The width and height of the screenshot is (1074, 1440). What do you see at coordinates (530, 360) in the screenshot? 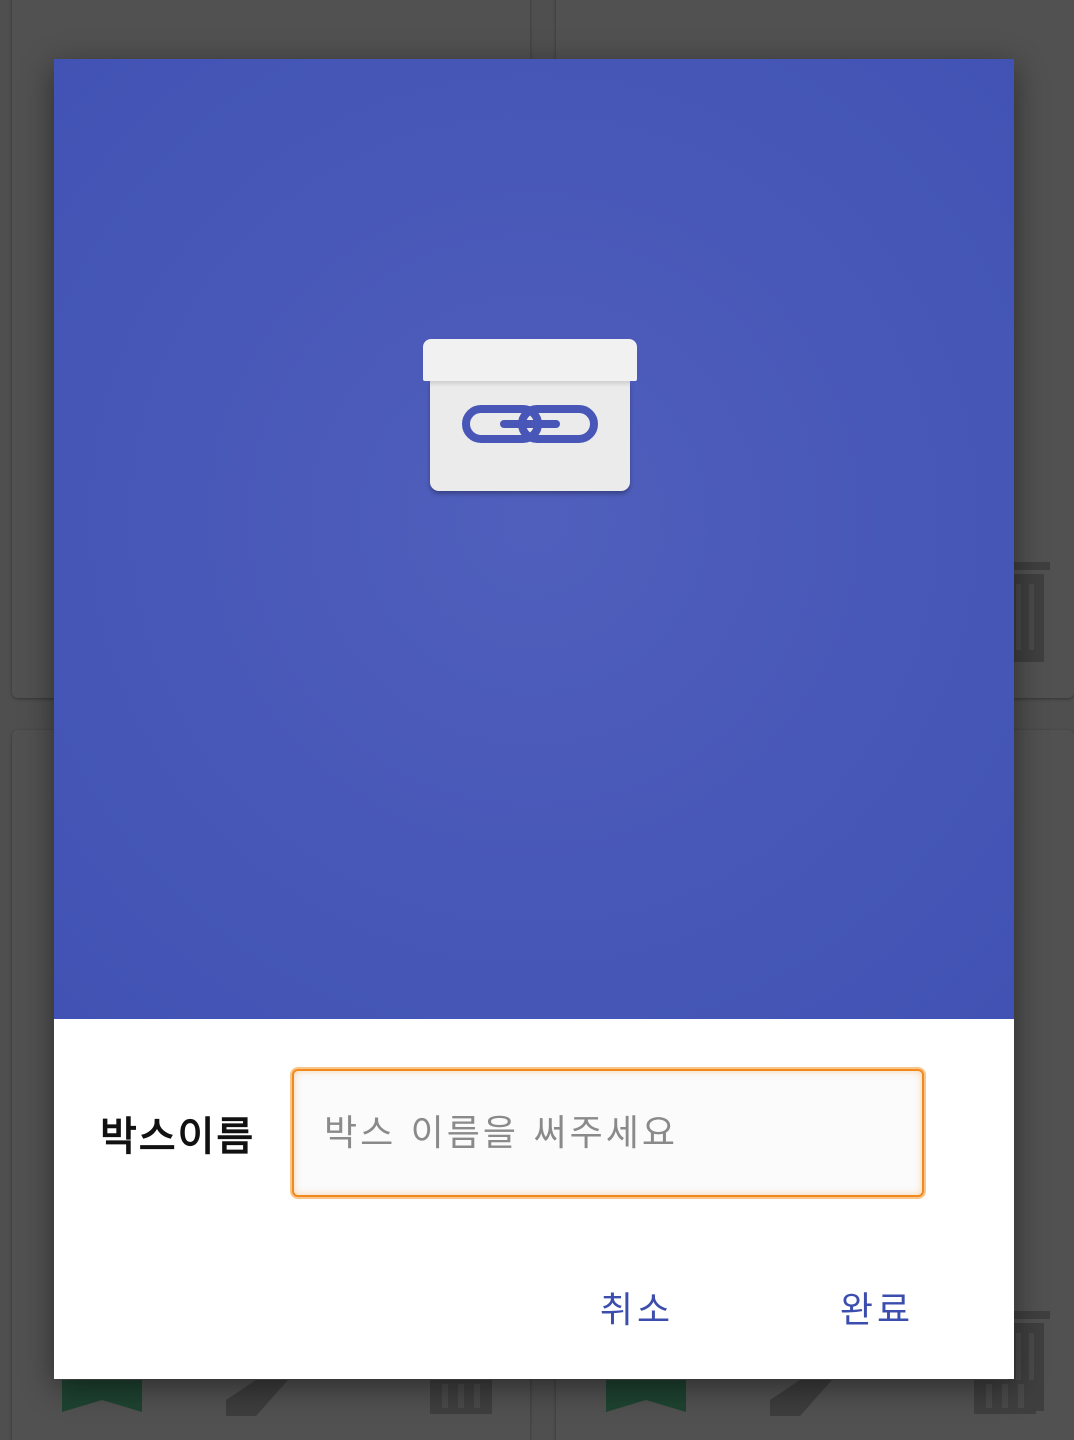
I see `box-lid` at bounding box center [530, 360].